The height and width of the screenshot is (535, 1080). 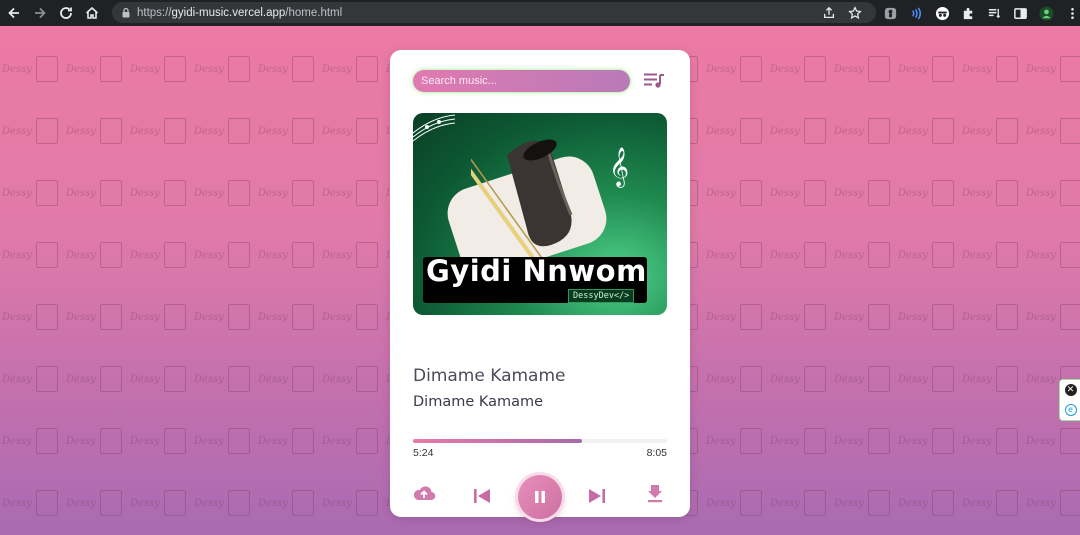 I want to click on side-extension-widget: ✕ e, so click(x=1069, y=400).